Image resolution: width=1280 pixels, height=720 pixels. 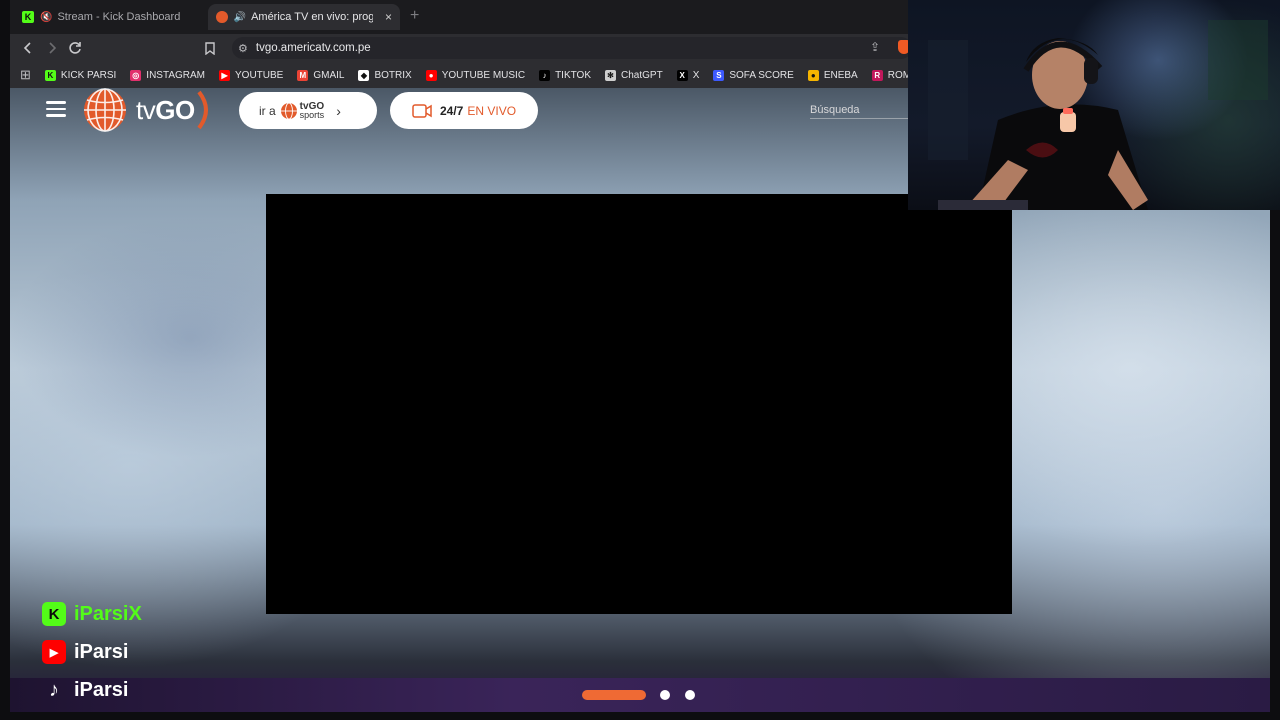 I want to click on live-label-b: EN VIVO, so click(x=492, y=110).